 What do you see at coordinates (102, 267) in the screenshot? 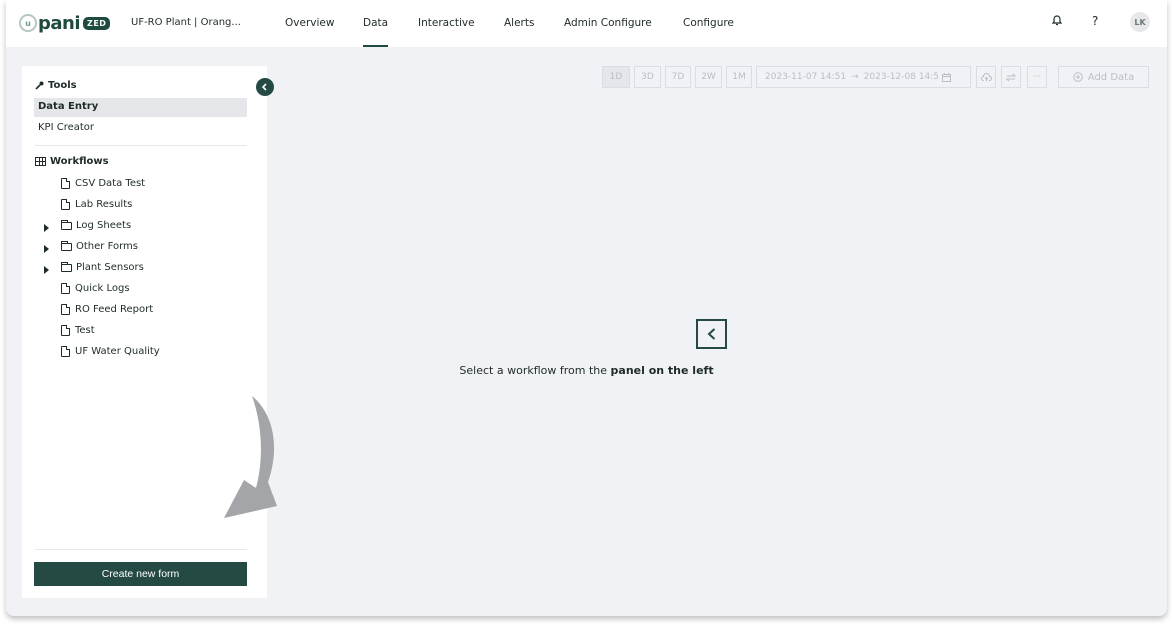
I see `workflow-folder: Plant Sensors` at bounding box center [102, 267].